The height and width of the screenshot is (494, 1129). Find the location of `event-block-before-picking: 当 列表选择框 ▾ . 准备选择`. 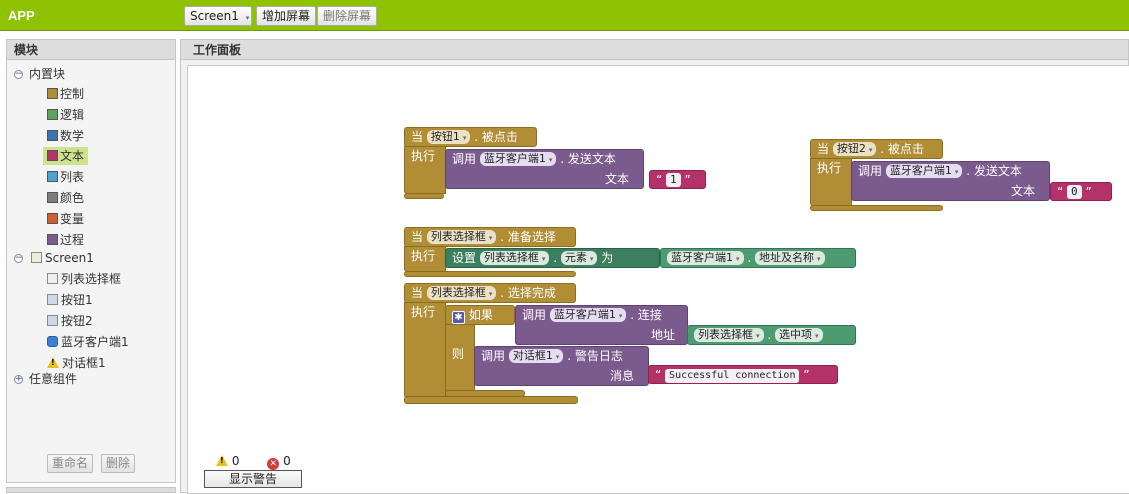

event-block-before-picking: 当 列表选择框 ▾ . 准备选择 is located at coordinates (490, 237).